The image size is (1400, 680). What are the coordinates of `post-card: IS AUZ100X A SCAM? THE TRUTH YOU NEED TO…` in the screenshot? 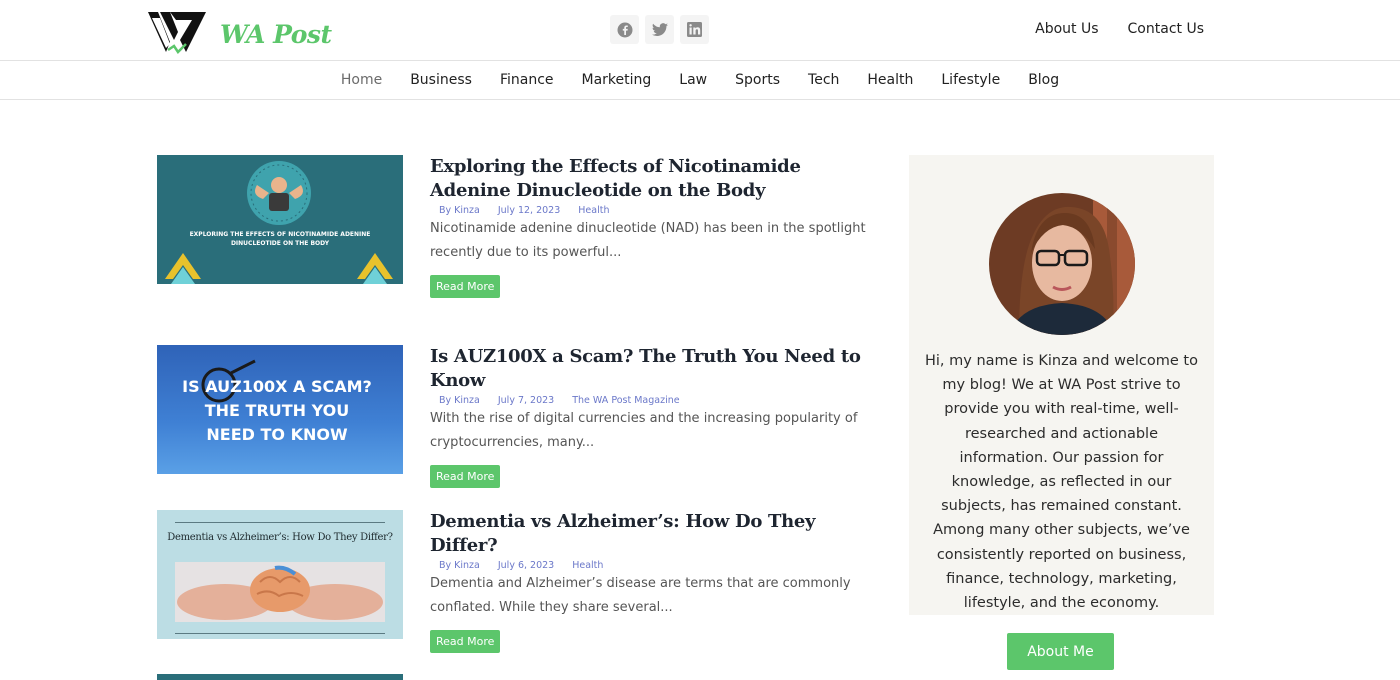 It's located at (512, 416).